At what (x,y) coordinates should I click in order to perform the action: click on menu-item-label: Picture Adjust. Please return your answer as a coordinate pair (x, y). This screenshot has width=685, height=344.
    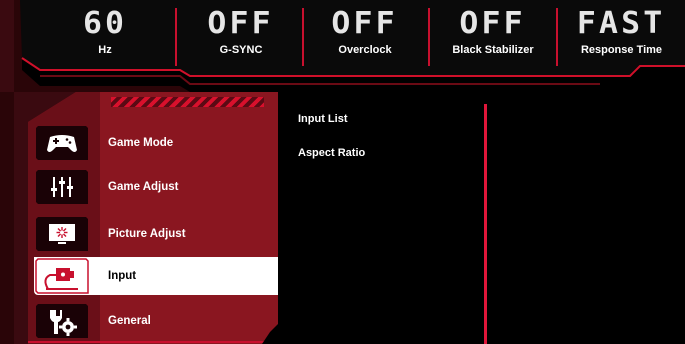
    Looking at the image, I should click on (147, 234).